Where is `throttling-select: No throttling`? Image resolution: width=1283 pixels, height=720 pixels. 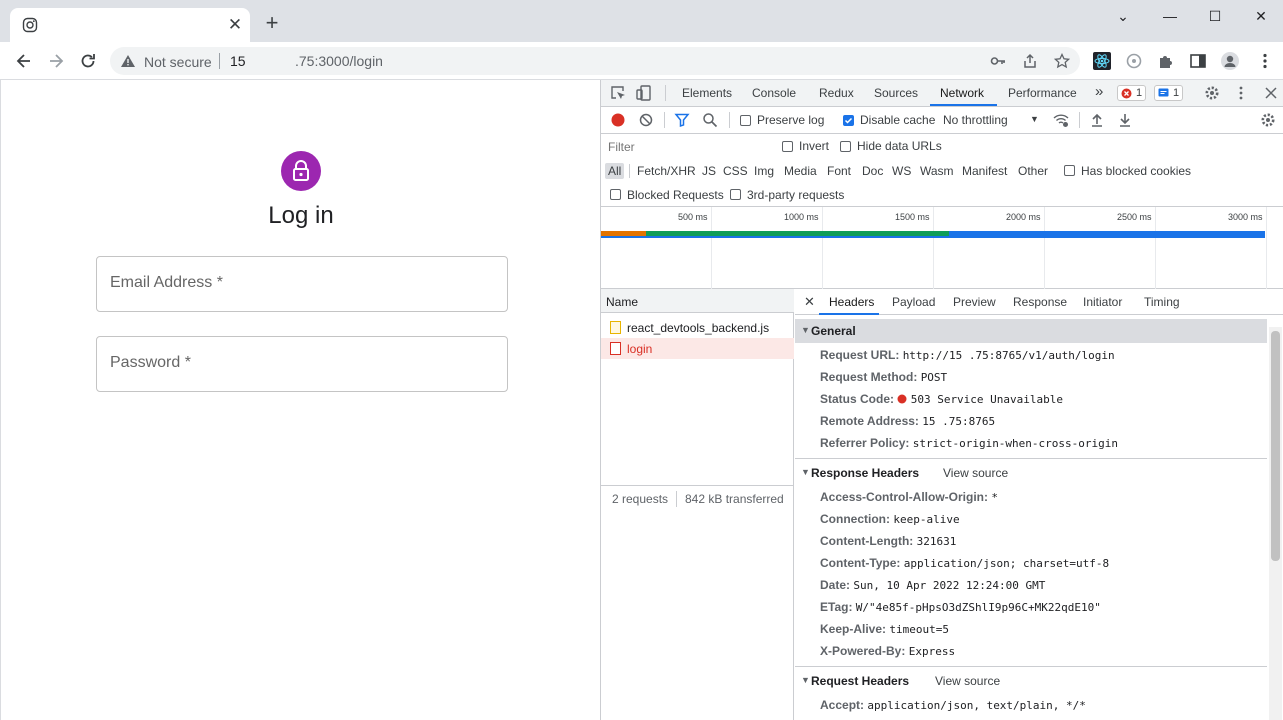
throttling-select: No throttling is located at coordinates (975, 120).